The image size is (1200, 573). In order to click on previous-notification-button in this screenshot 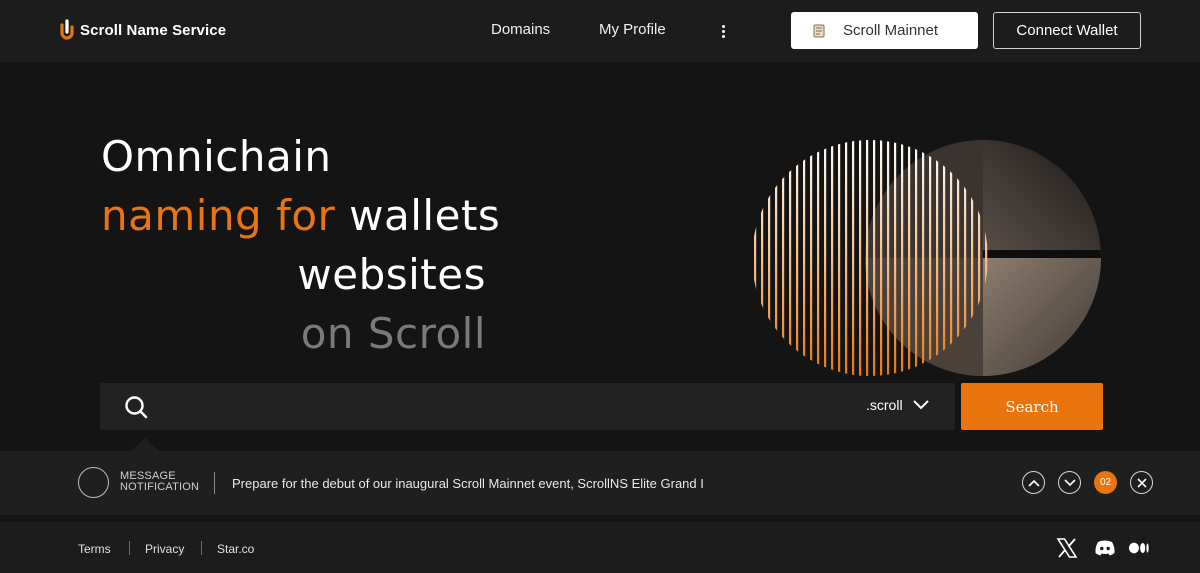, I will do `click(1033, 482)`.